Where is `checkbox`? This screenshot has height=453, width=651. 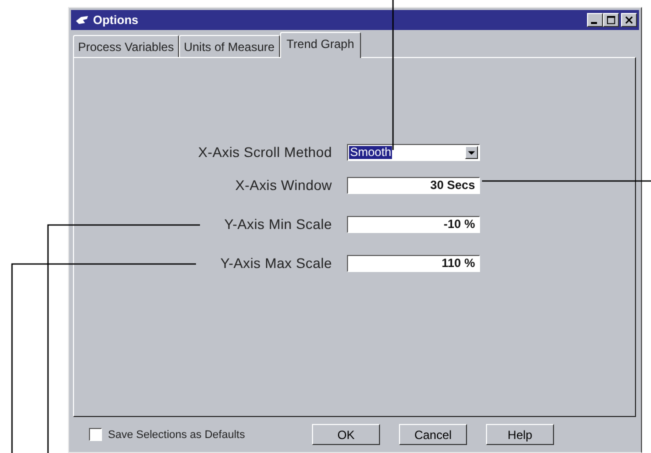
checkbox is located at coordinates (95, 434).